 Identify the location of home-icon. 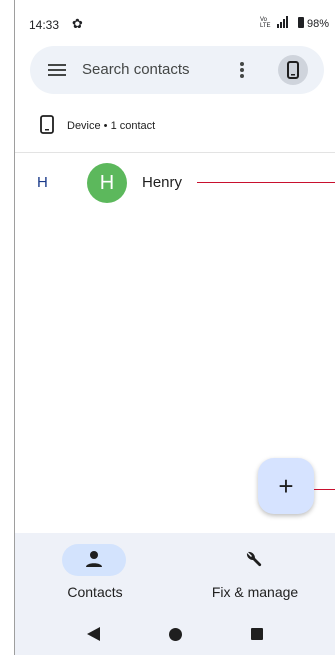
(175, 634).